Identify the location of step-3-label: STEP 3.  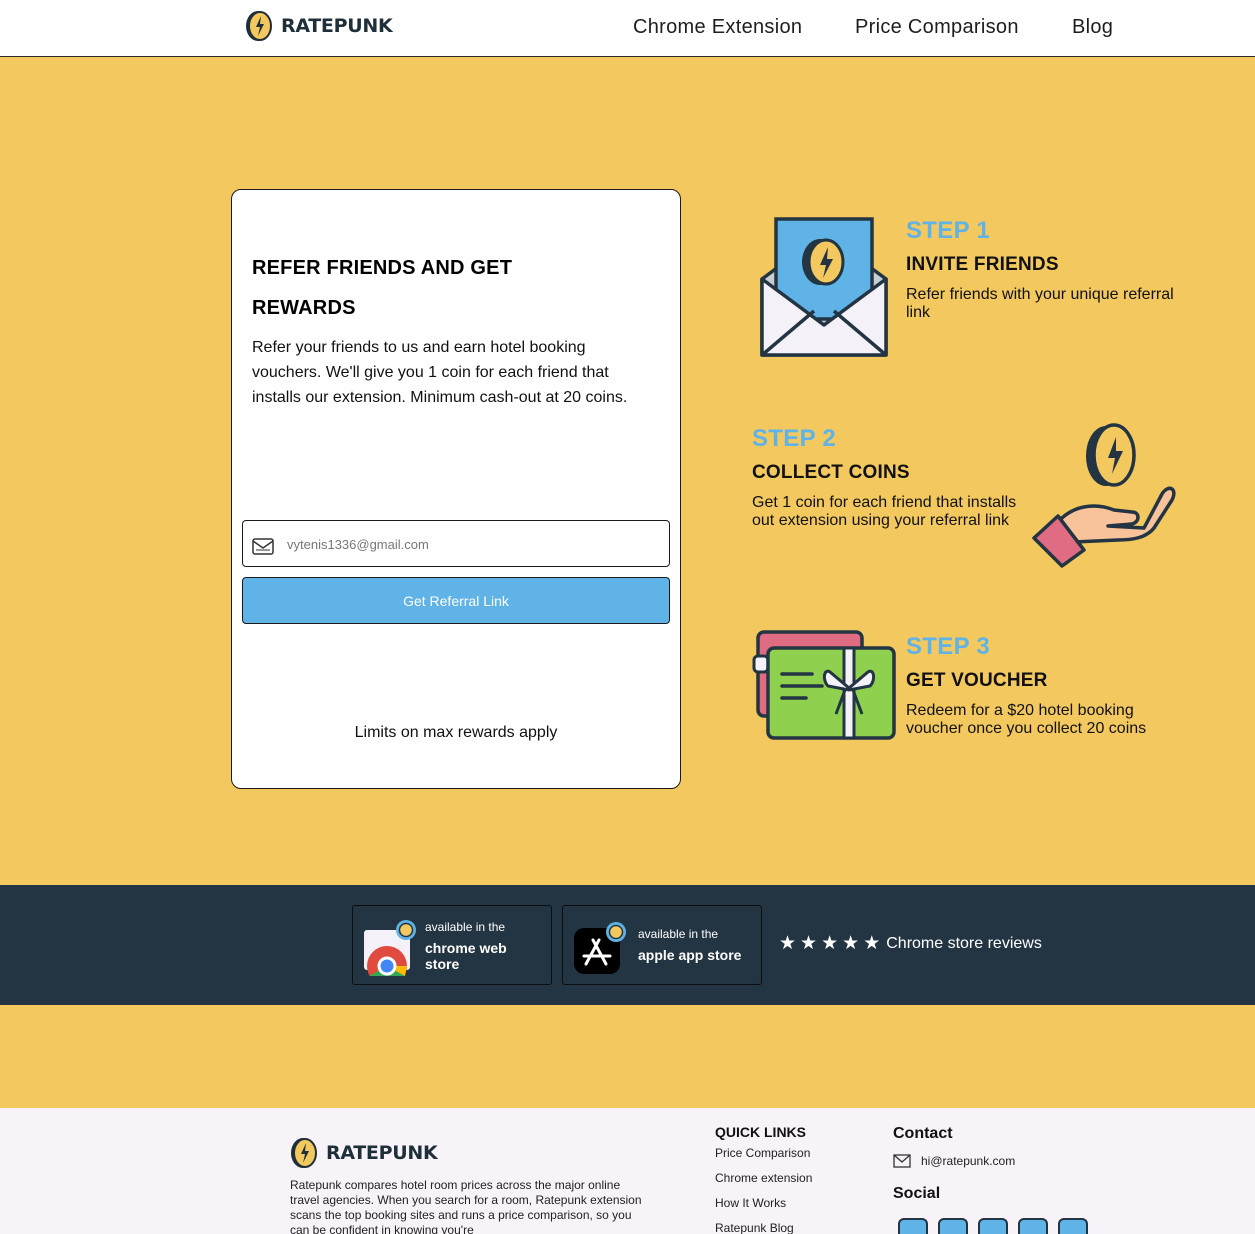
(948, 646).